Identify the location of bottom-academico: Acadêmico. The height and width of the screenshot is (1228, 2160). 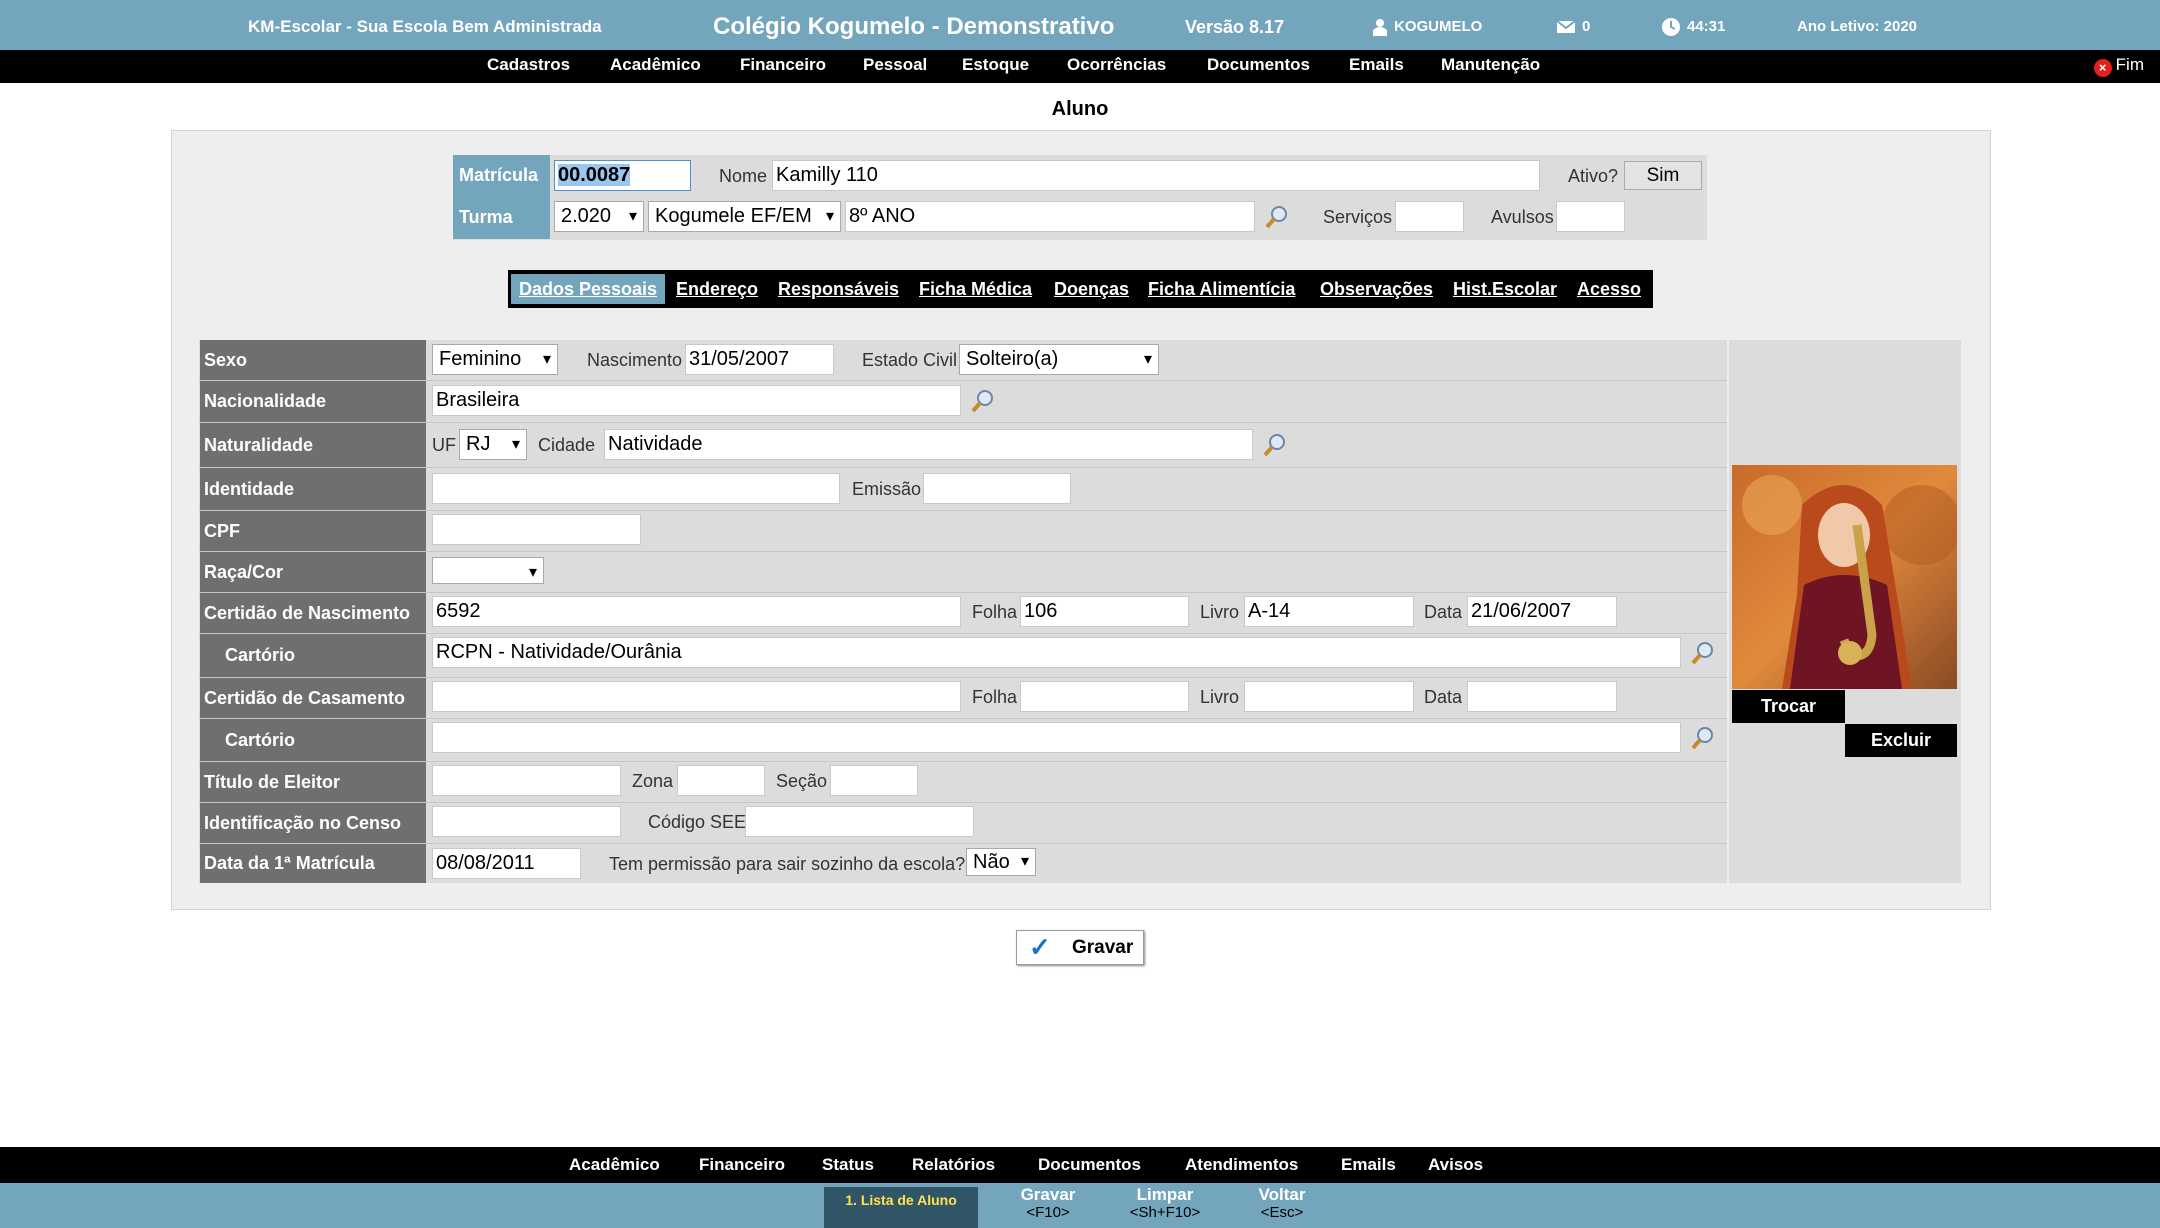
(614, 1165).